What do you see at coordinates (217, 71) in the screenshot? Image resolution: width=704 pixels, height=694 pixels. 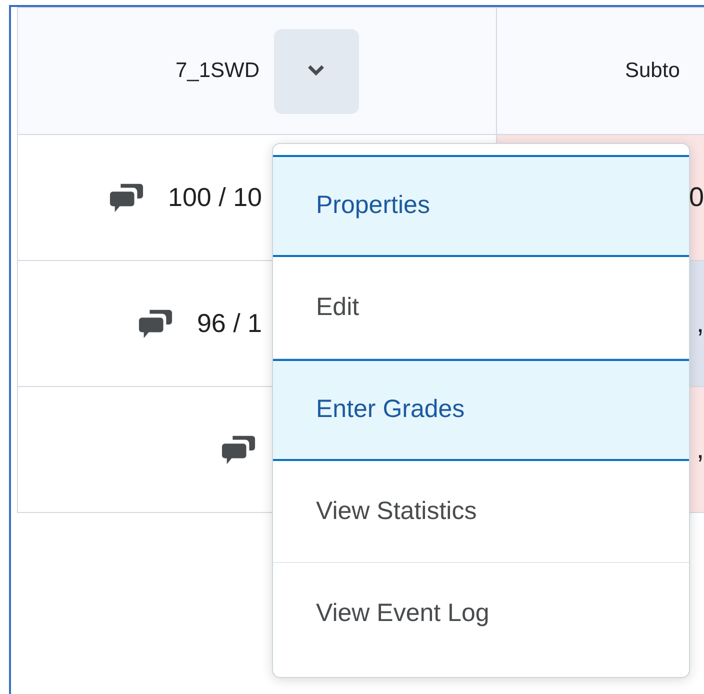 I see `column-header: 7_1SWD` at bounding box center [217, 71].